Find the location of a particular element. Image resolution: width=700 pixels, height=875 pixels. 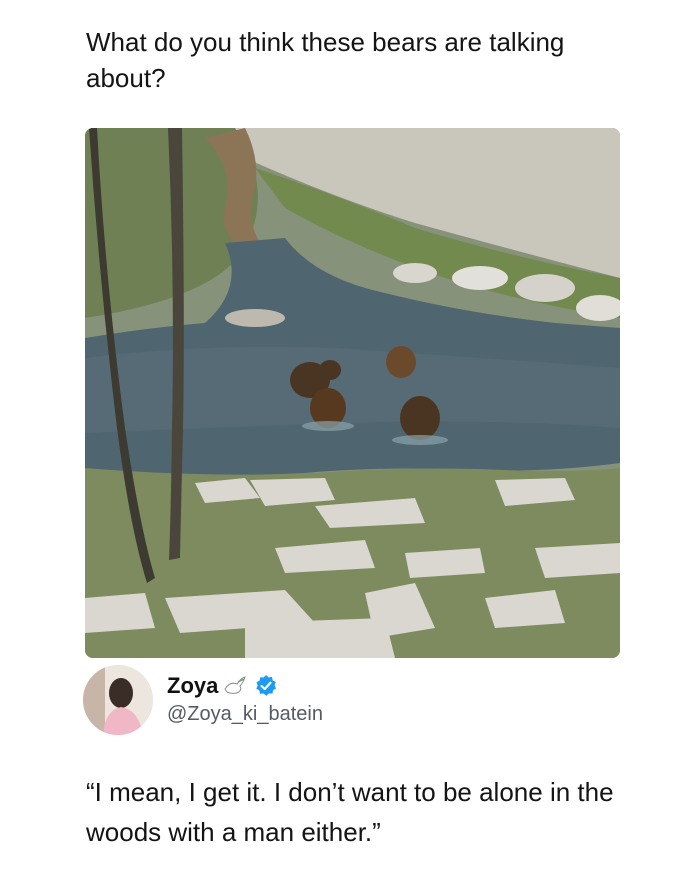

avatar is located at coordinates (118, 700).